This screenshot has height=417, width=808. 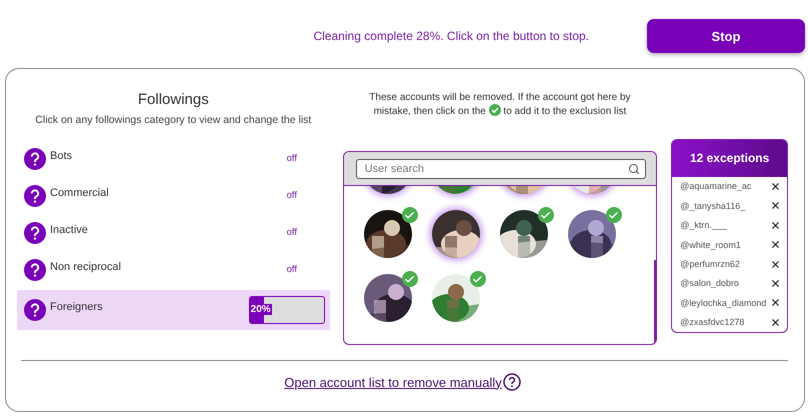 I want to click on search-icon, so click(x=634, y=169).